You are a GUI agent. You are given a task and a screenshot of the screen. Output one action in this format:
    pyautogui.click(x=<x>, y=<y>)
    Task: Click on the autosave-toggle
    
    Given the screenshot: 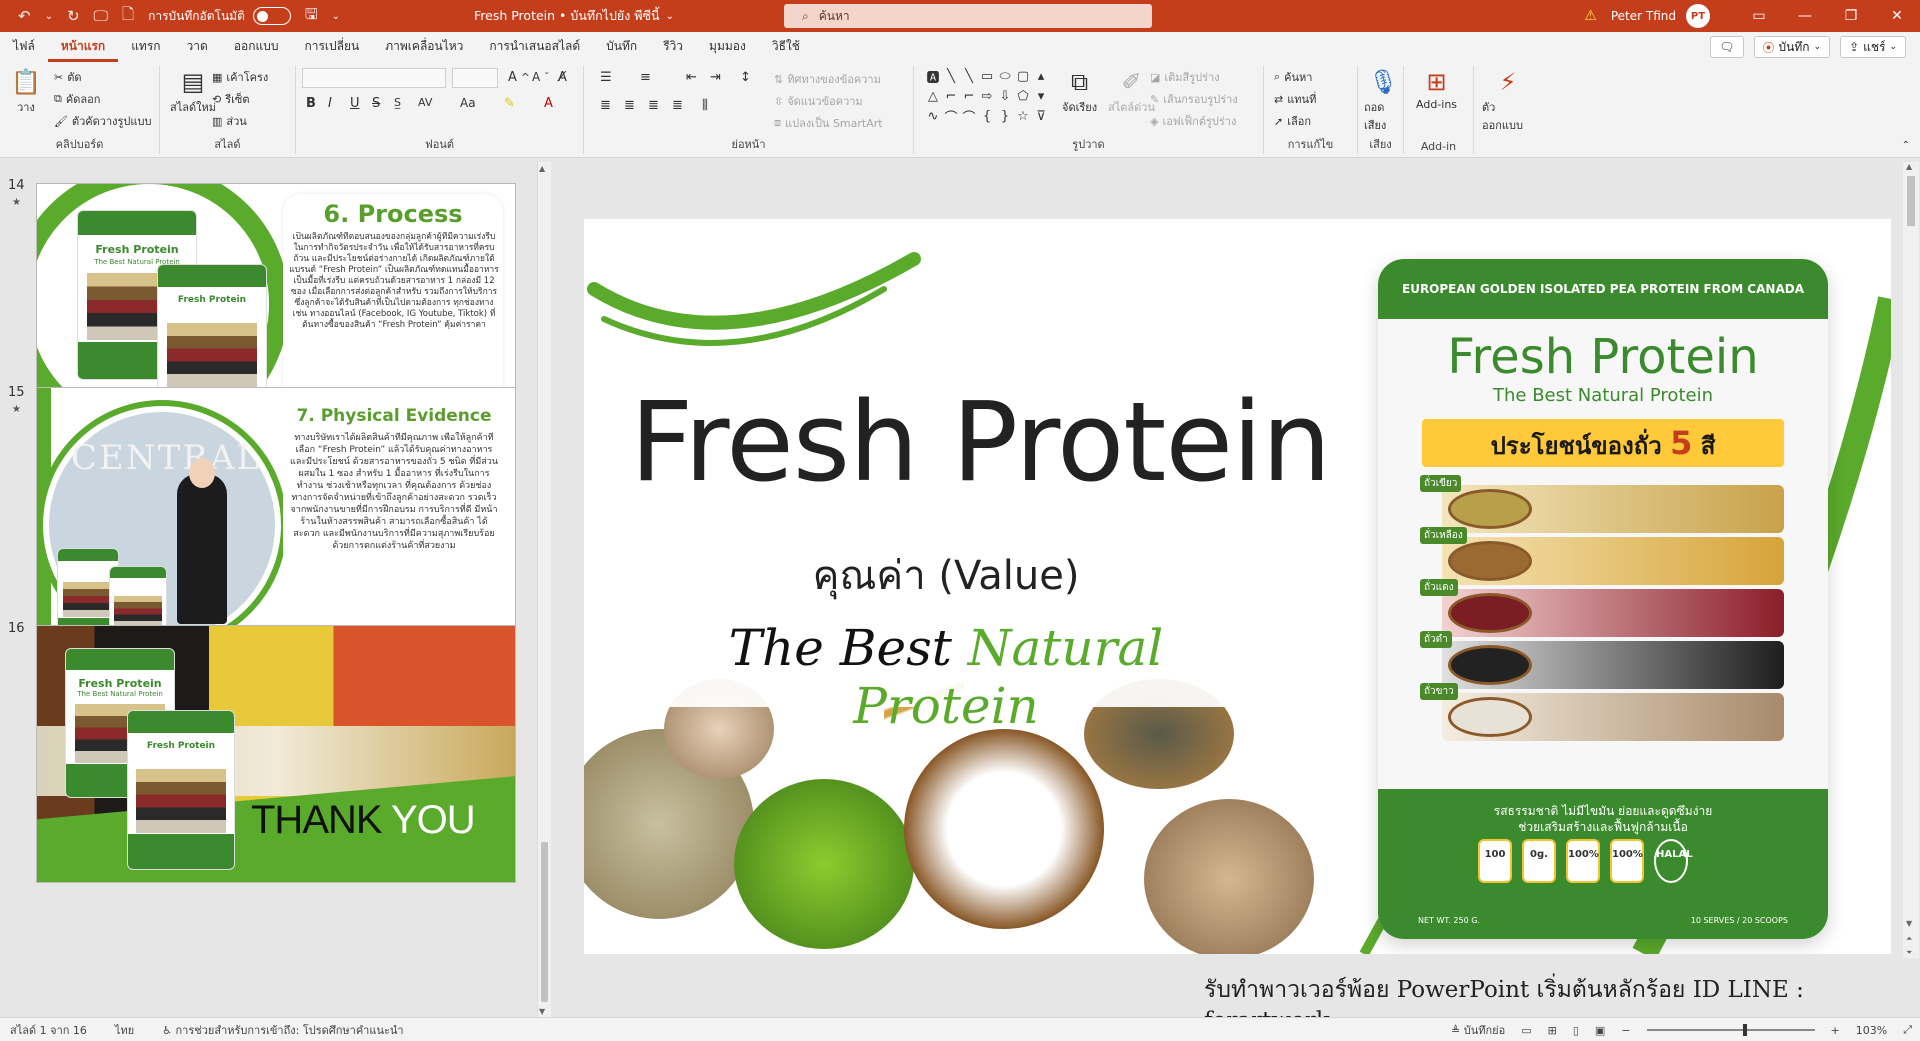 What is the action you would take?
    pyautogui.click(x=271, y=16)
    